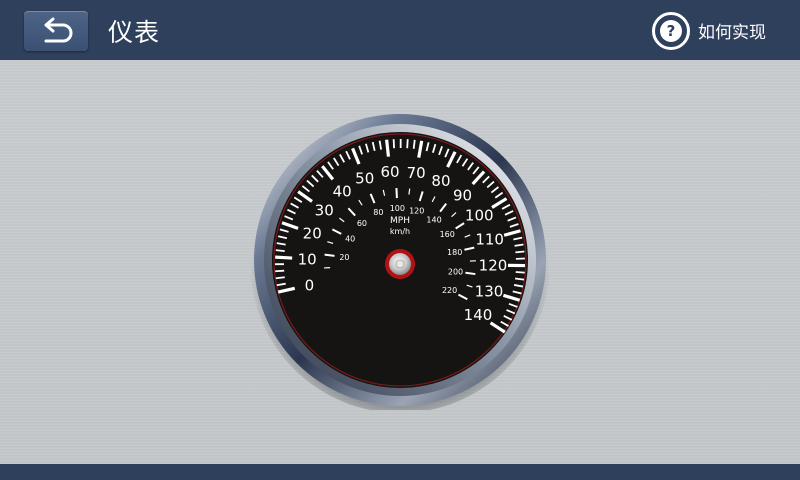 The width and height of the screenshot is (800, 480). What do you see at coordinates (390, 172) in the screenshot?
I see `mph-label: 60` at bounding box center [390, 172].